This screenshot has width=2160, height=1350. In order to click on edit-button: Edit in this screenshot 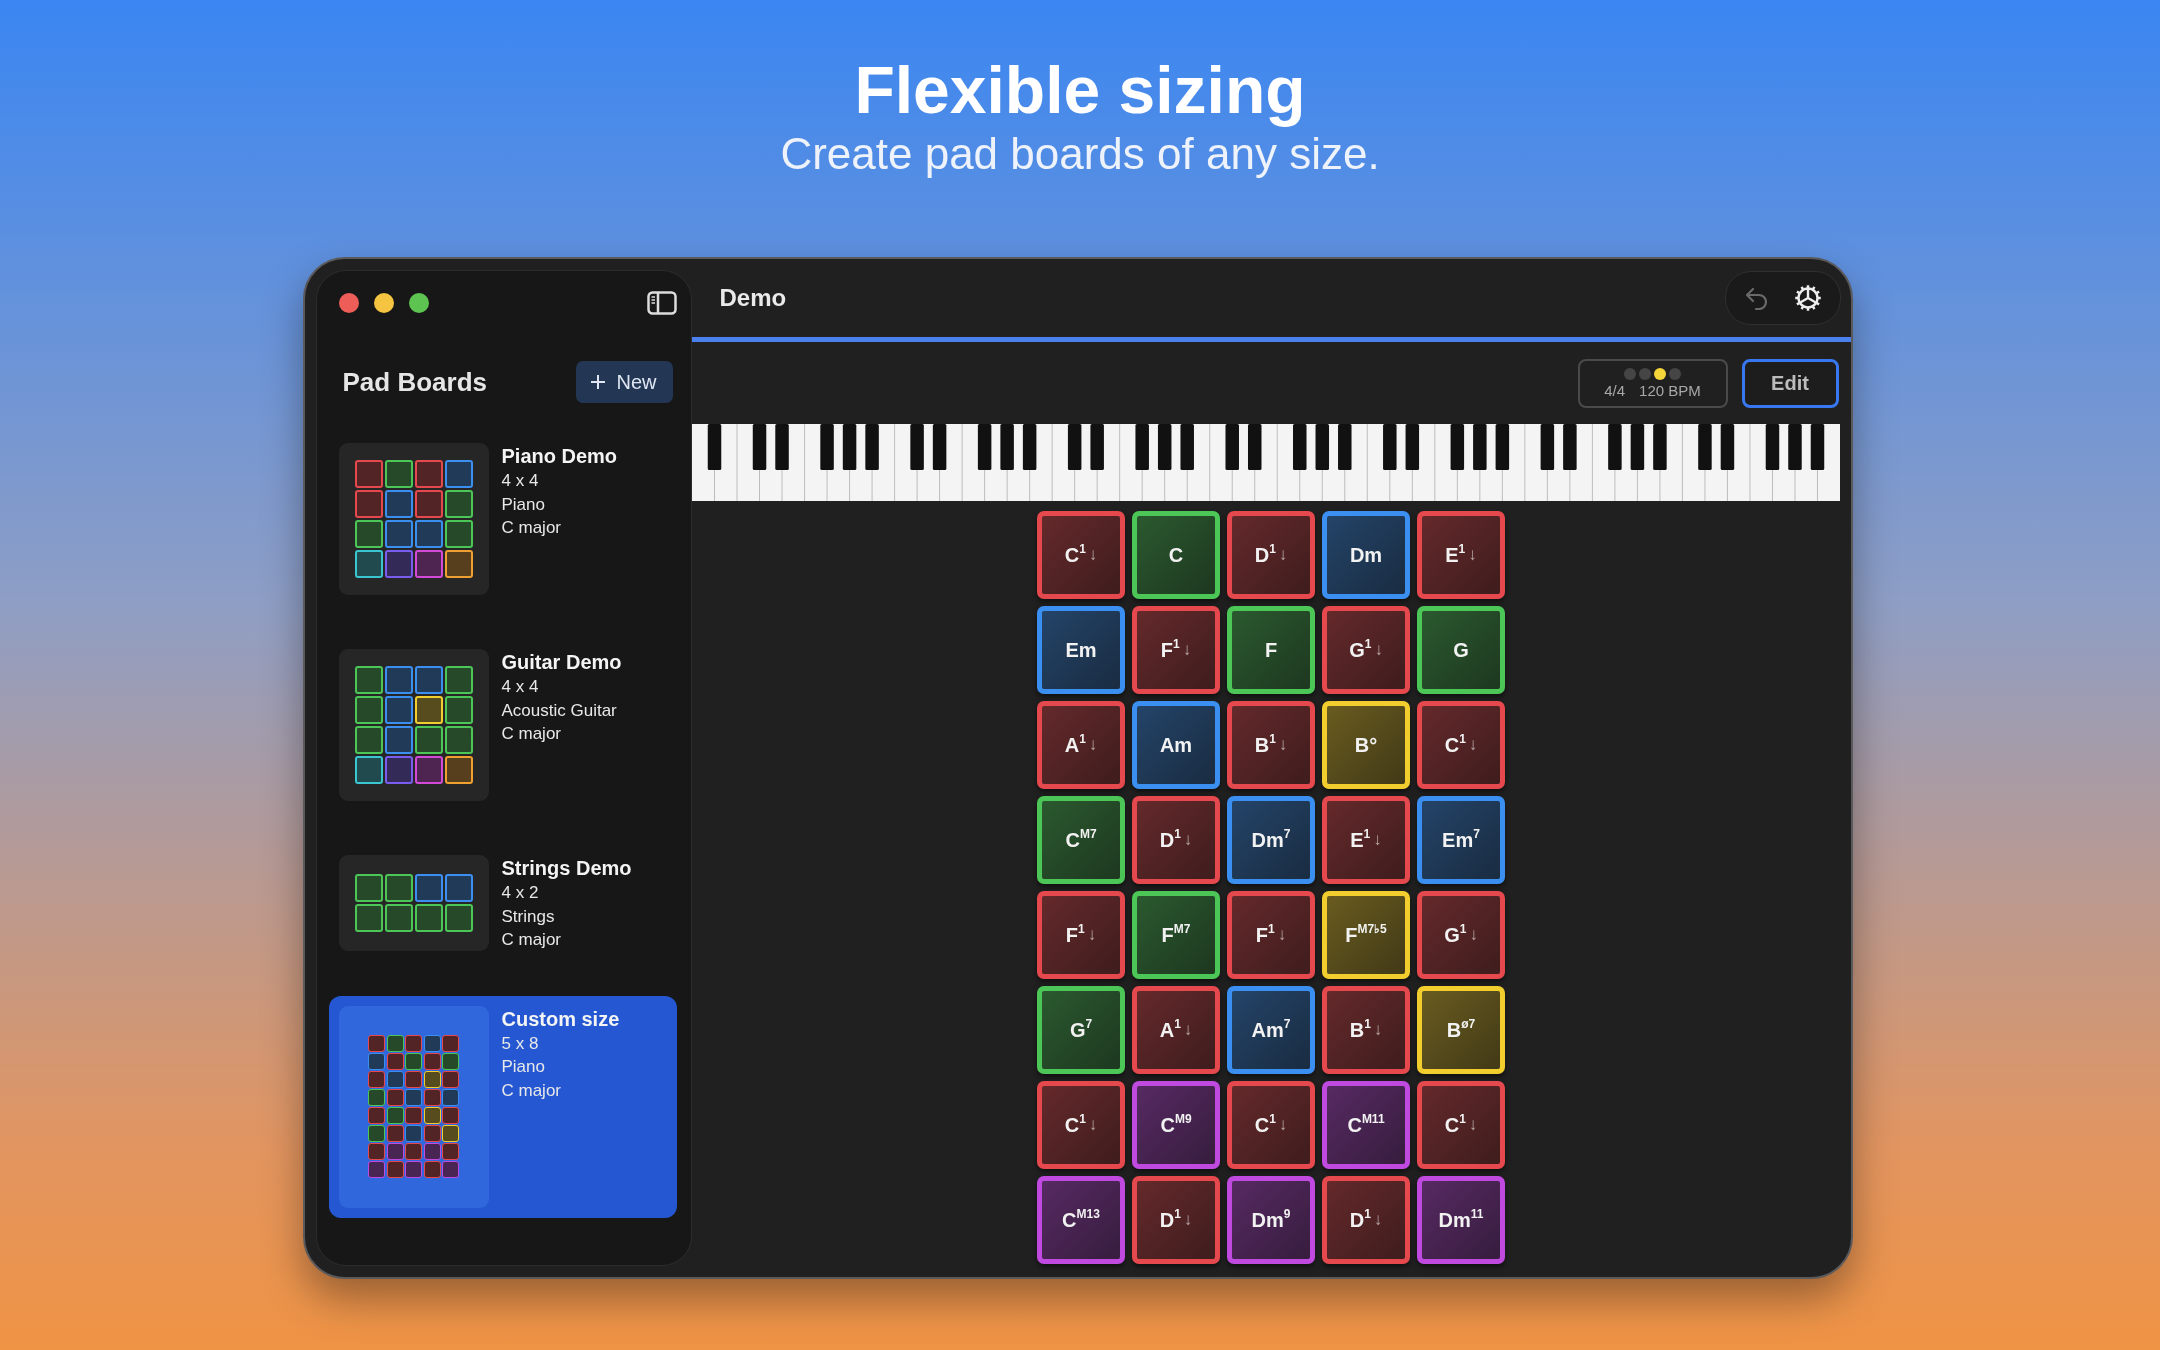, I will do `click(1790, 383)`.